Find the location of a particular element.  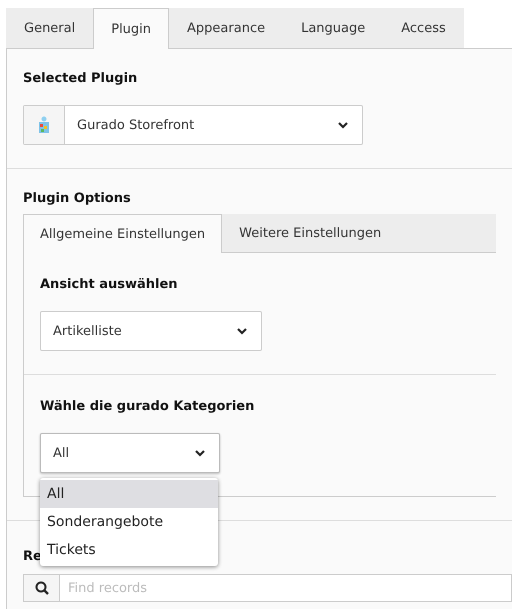

tab: Allgemeine Einstellungen is located at coordinates (122, 233).